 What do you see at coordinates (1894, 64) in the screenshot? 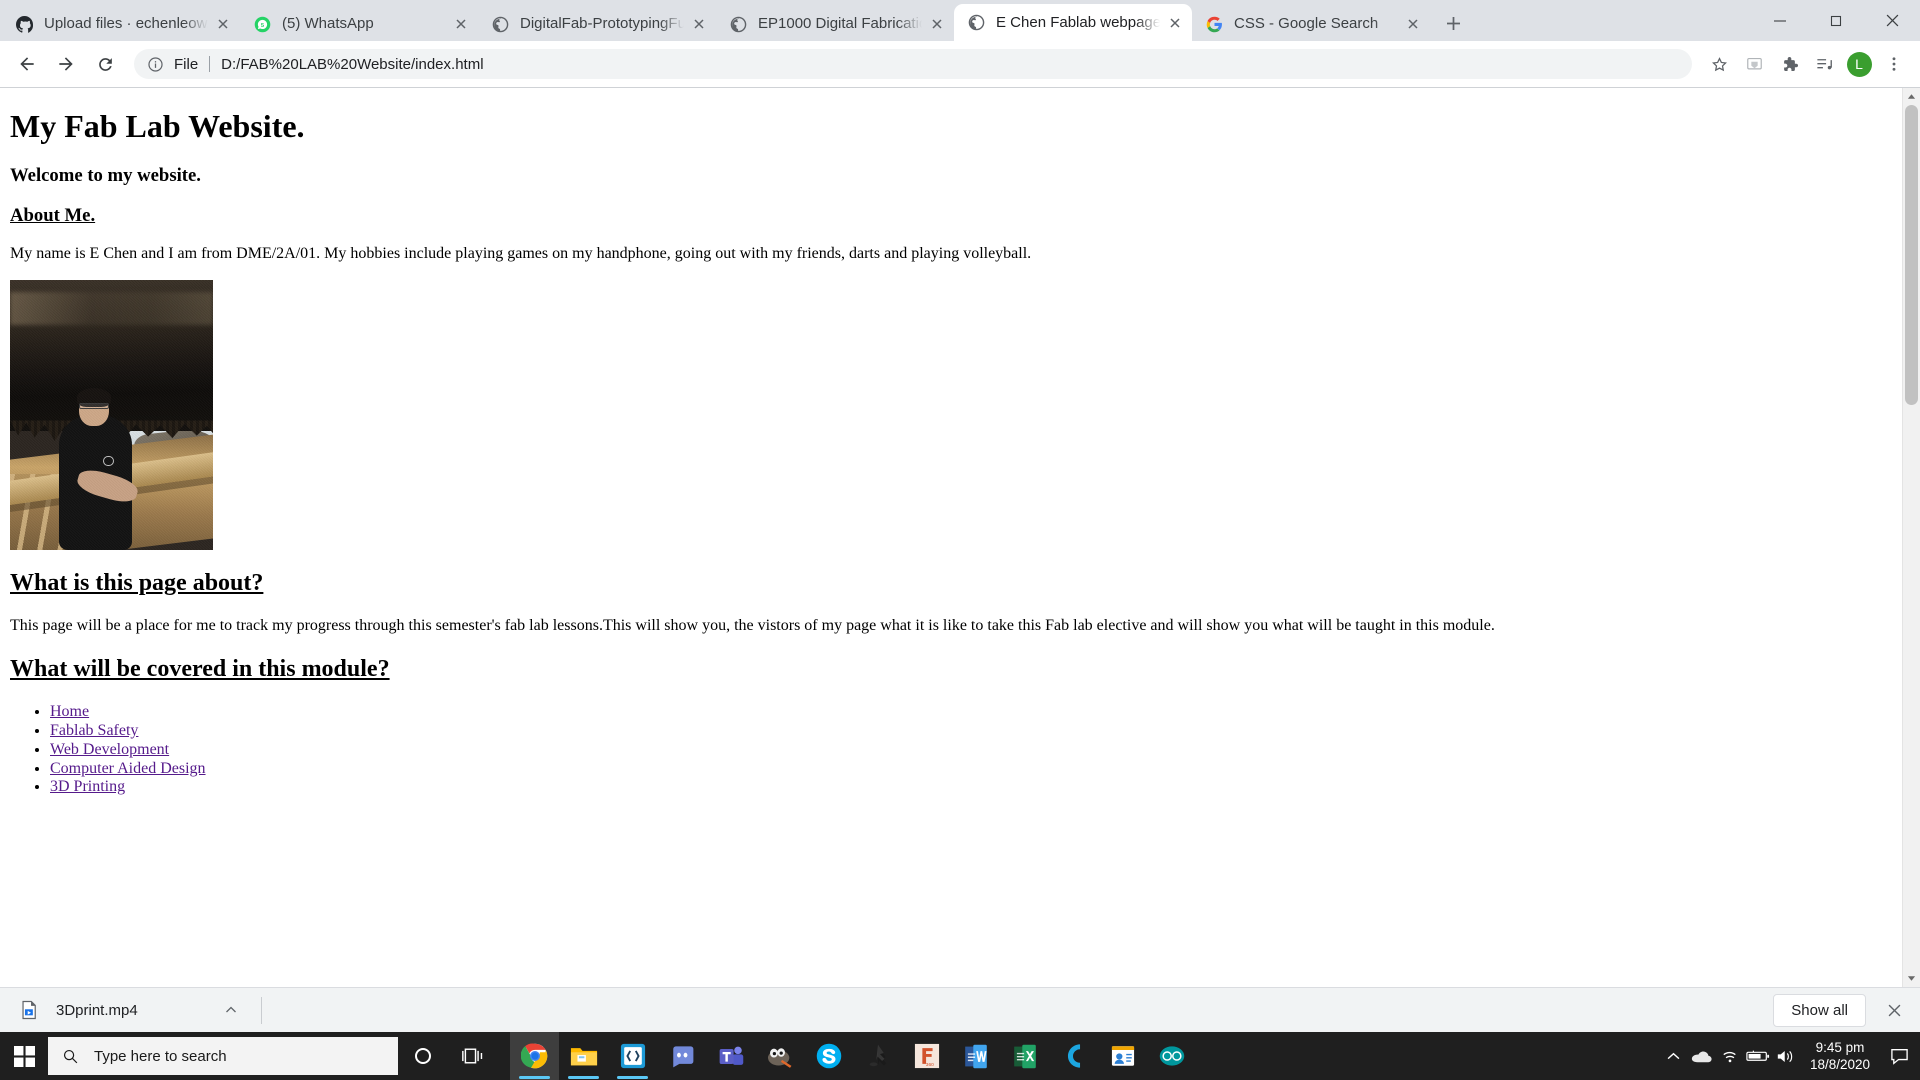
I see `chrome-menu-icon` at bounding box center [1894, 64].